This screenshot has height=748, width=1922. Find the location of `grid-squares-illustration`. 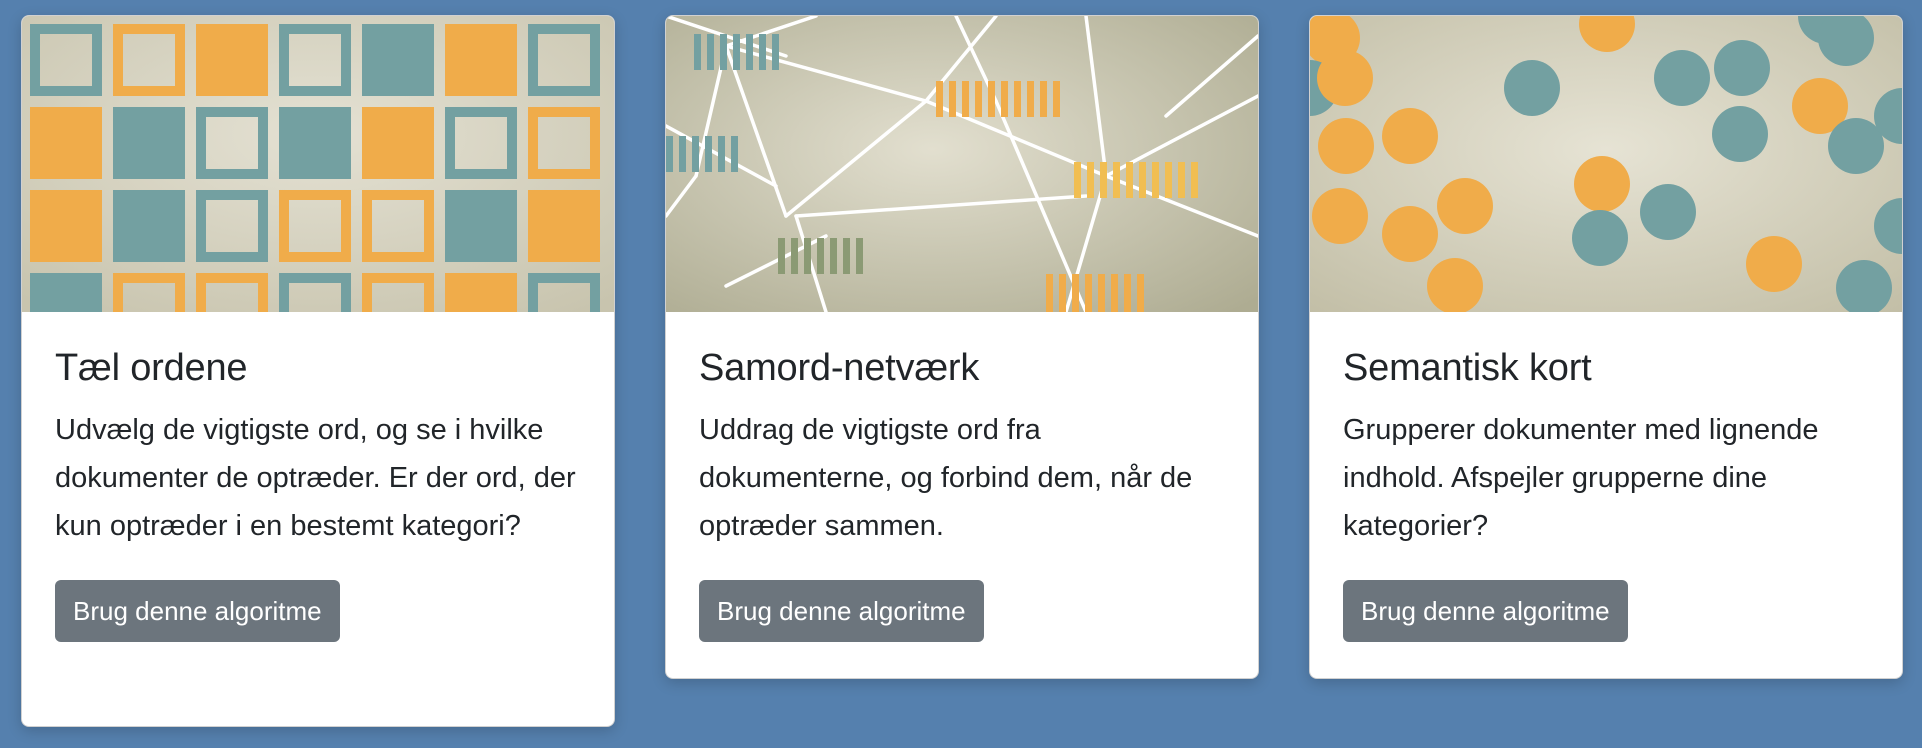

grid-squares-illustration is located at coordinates (318, 164).